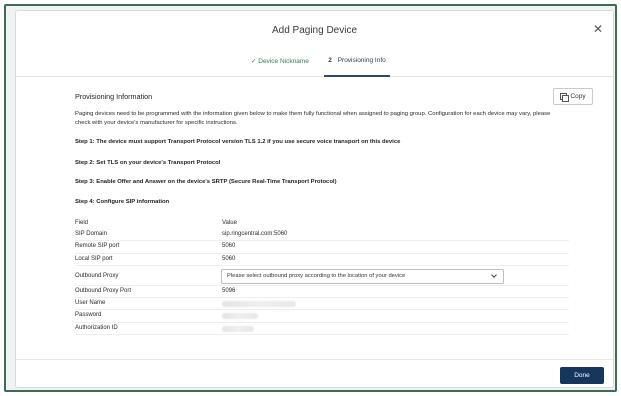 This screenshot has width=621, height=396. Describe the element at coordinates (314, 63) in the screenshot. I see `wizard-steps: ✓ Device Nickname 2 Provisioning Info` at that location.